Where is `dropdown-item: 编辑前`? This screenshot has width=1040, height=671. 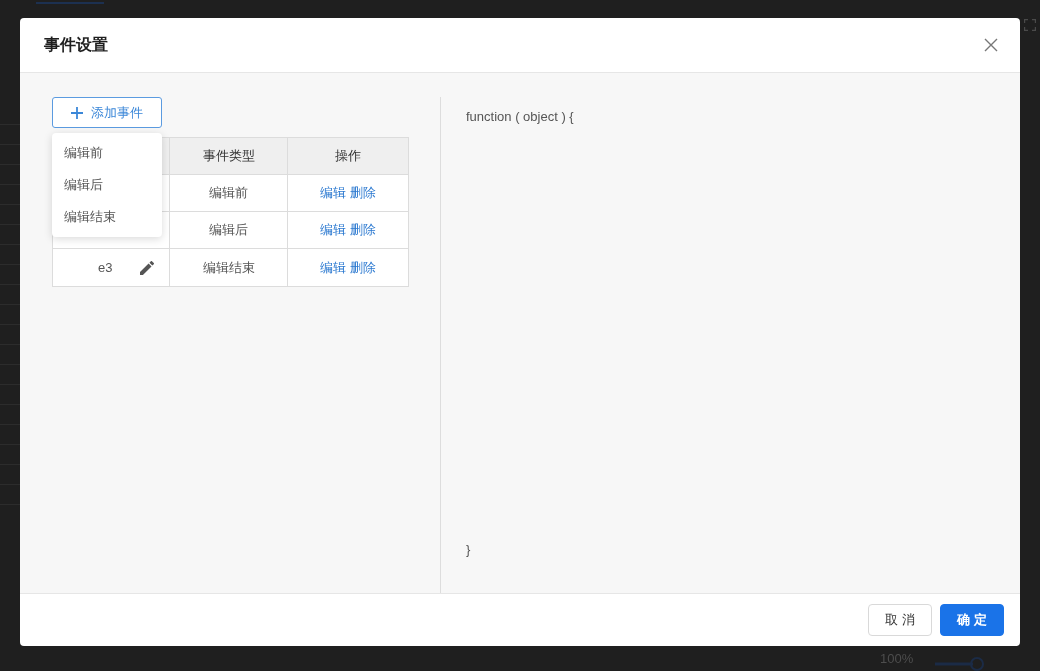
dropdown-item: 编辑前 is located at coordinates (107, 153).